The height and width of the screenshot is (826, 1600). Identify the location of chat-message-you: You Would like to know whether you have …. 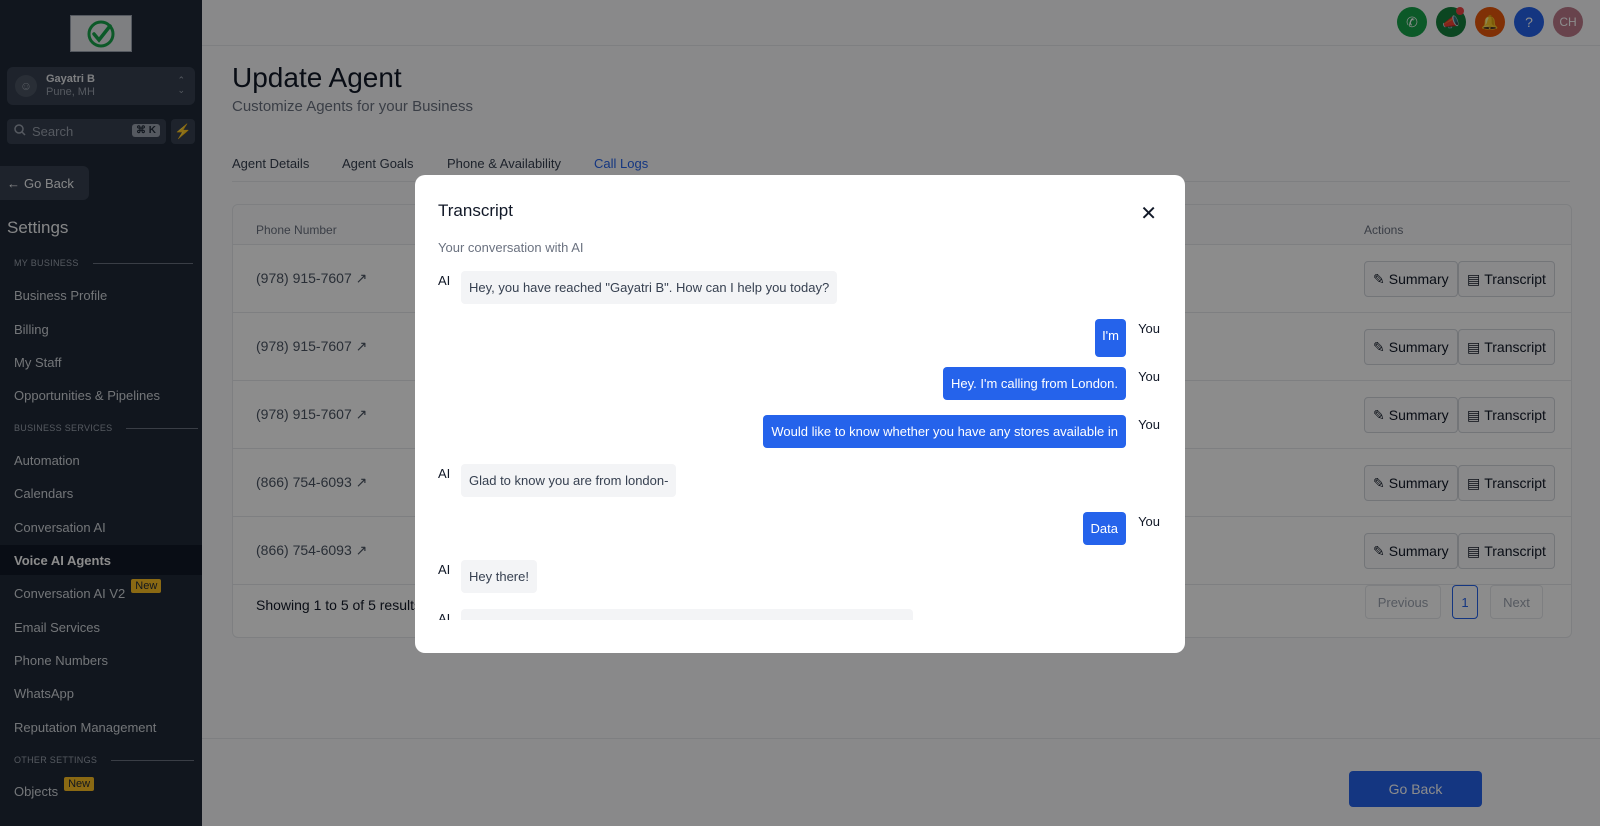
(800, 435).